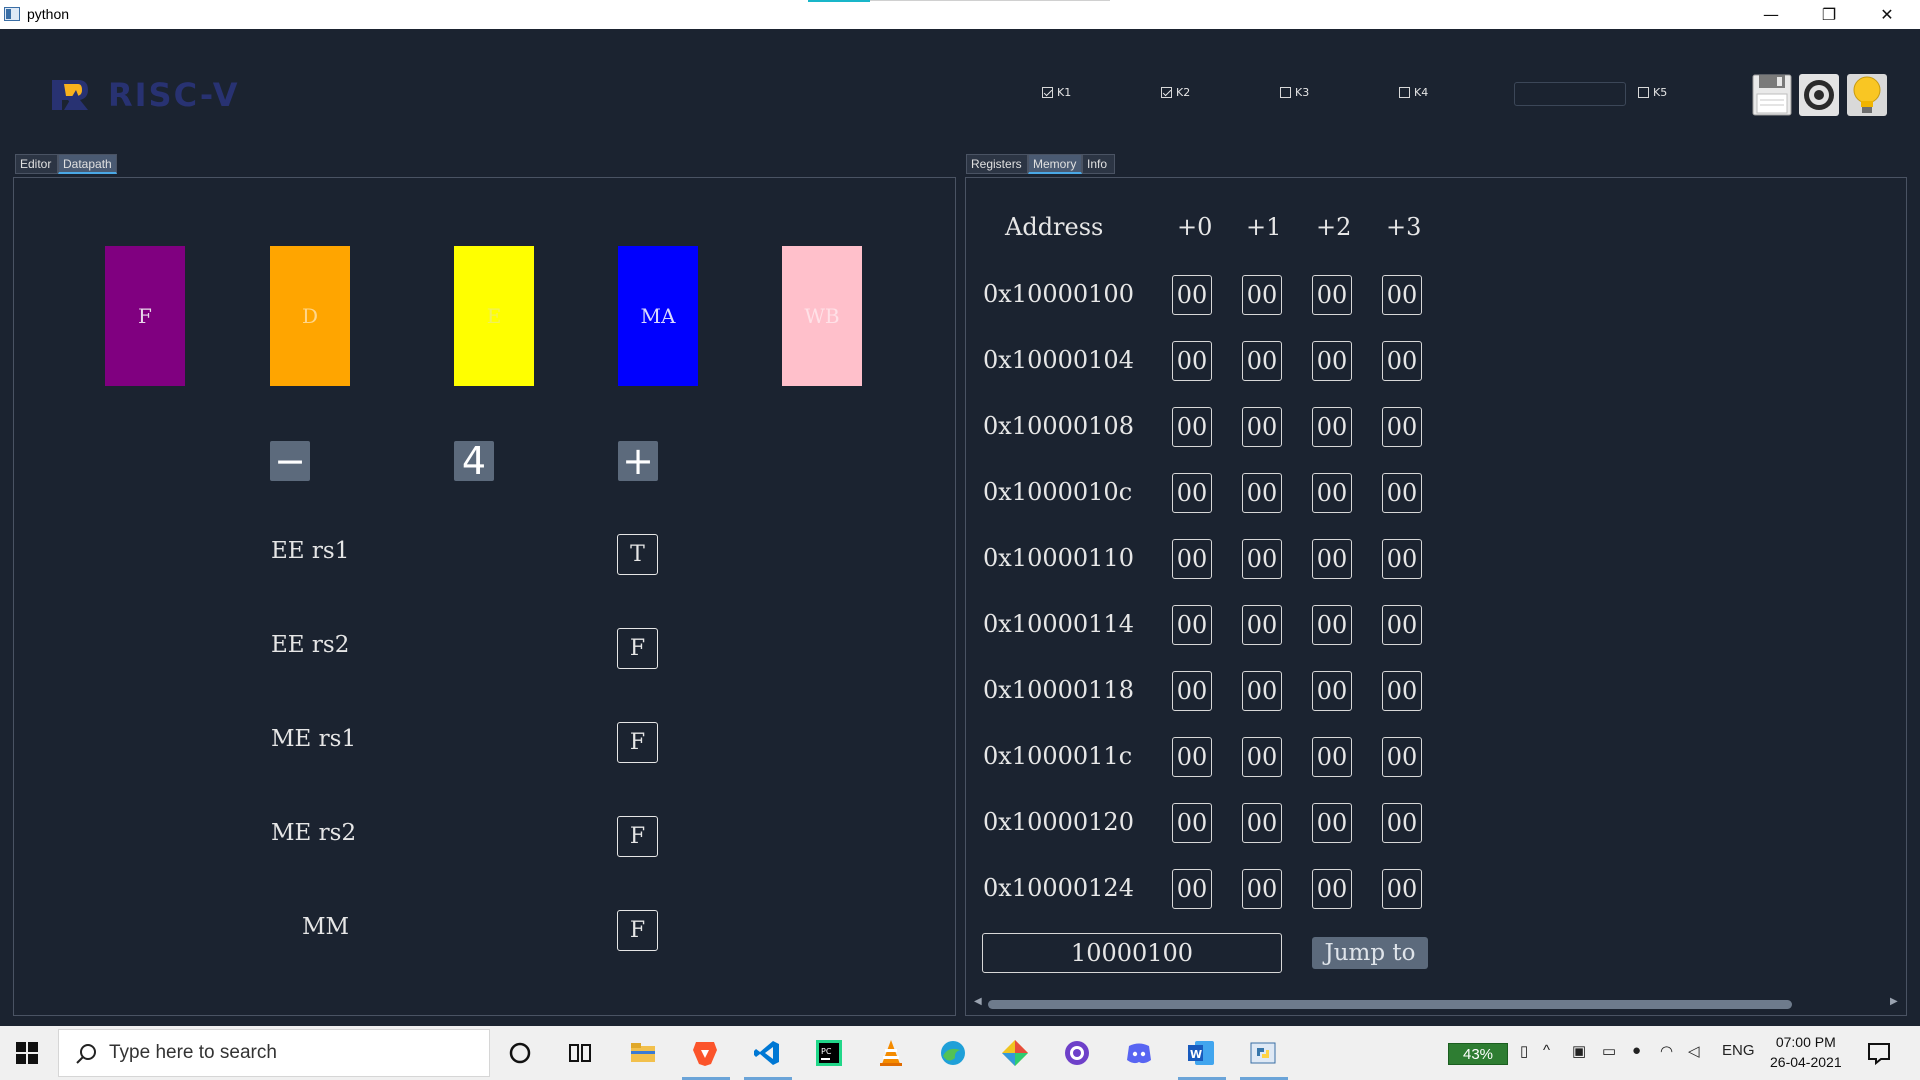 The image size is (1920, 1080). What do you see at coordinates (829, 1053) in the screenshot?
I see `pycharm-icon: PC` at bounding box center [829, 1053].